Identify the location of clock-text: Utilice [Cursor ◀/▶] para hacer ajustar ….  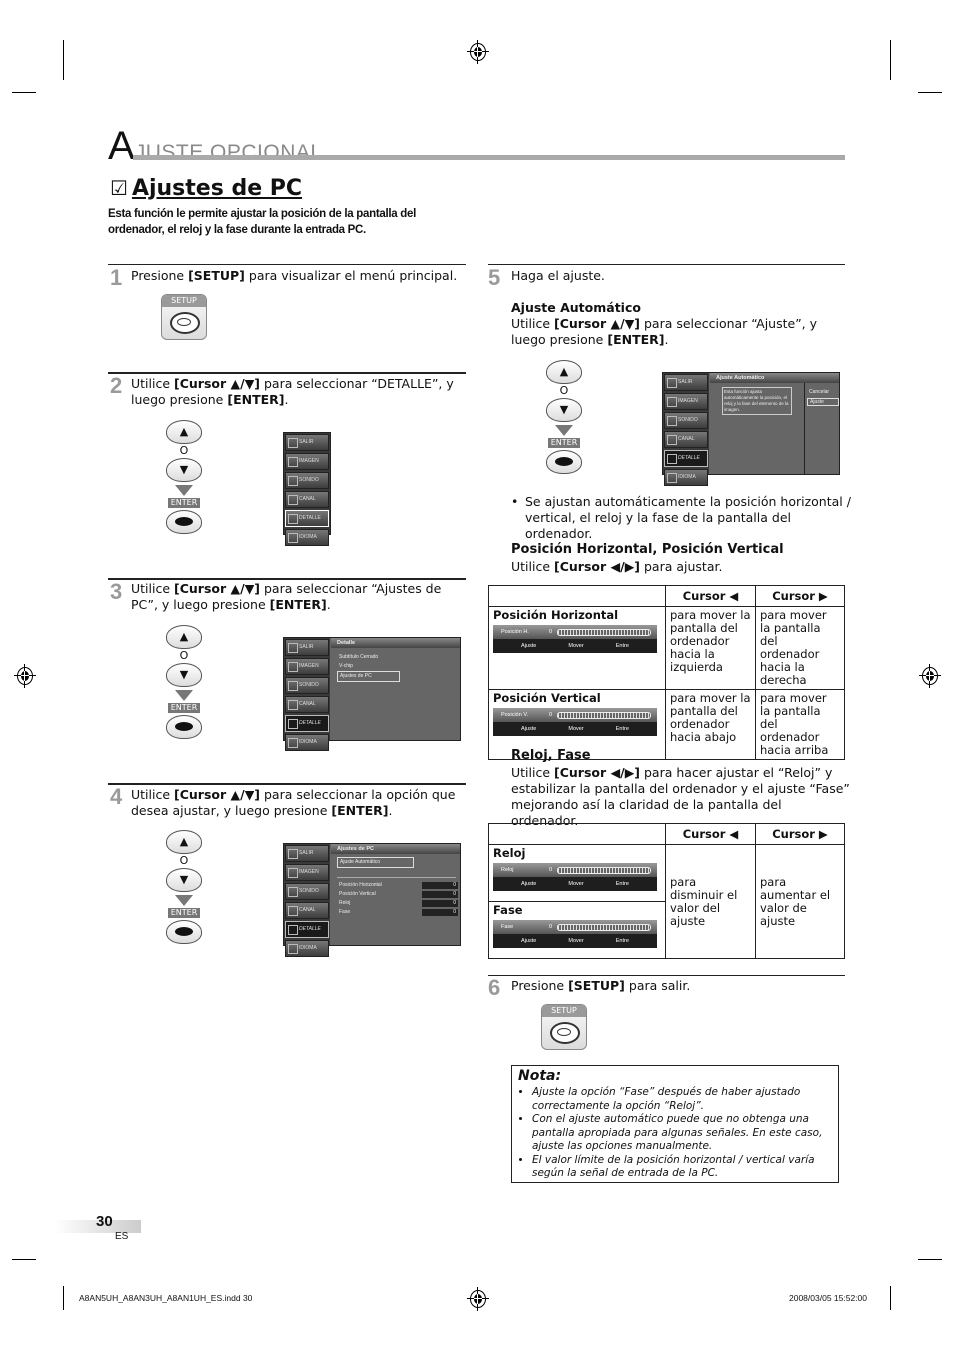
(681, 797).